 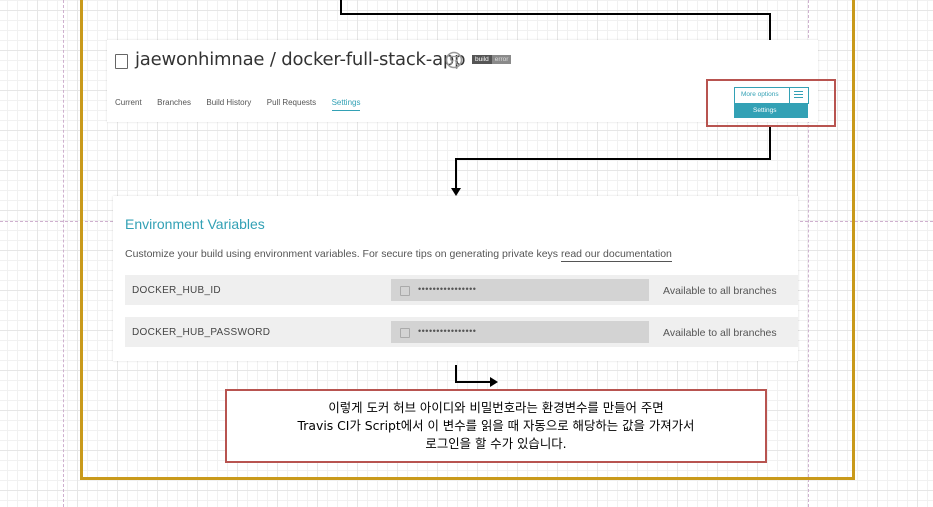 I want to click on badge-status: error, so click(x=501, y=59).